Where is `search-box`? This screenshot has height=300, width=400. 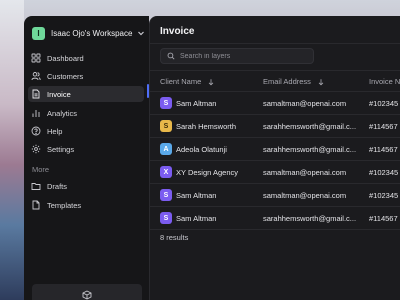
search-box is located at coordinates (237, 56).